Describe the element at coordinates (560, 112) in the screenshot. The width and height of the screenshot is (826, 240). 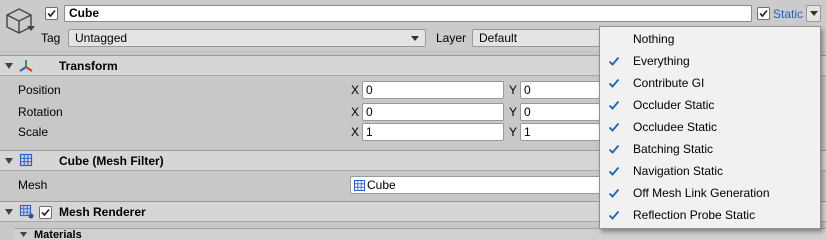
I see `rotation-y-input: 0` at that location.